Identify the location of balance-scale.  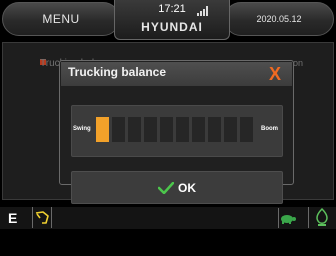
(176, 129).